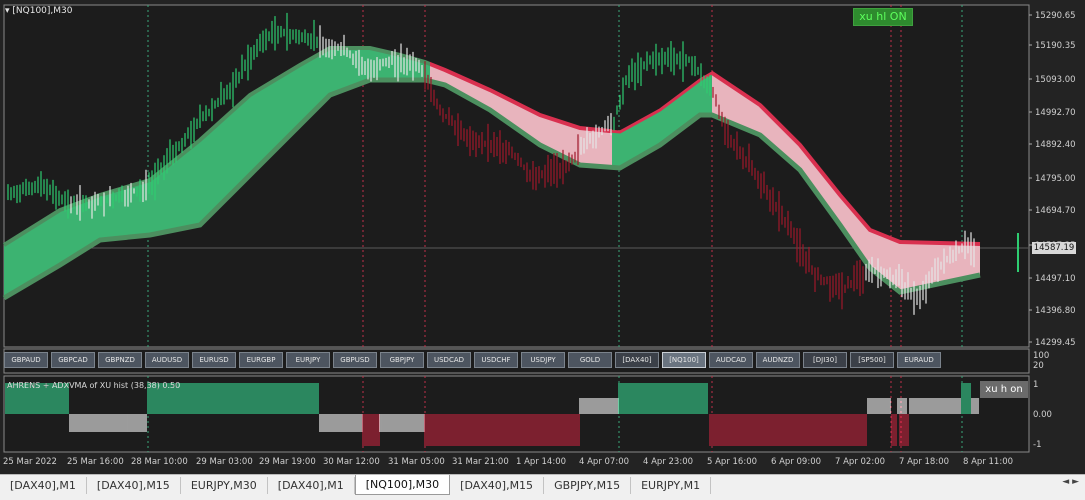 The width and height of the screenshot is (1085, 500). Describe the element at coordinates (1055, 16) in the screenshot. I see `price-tick: 15290.65` at that location.